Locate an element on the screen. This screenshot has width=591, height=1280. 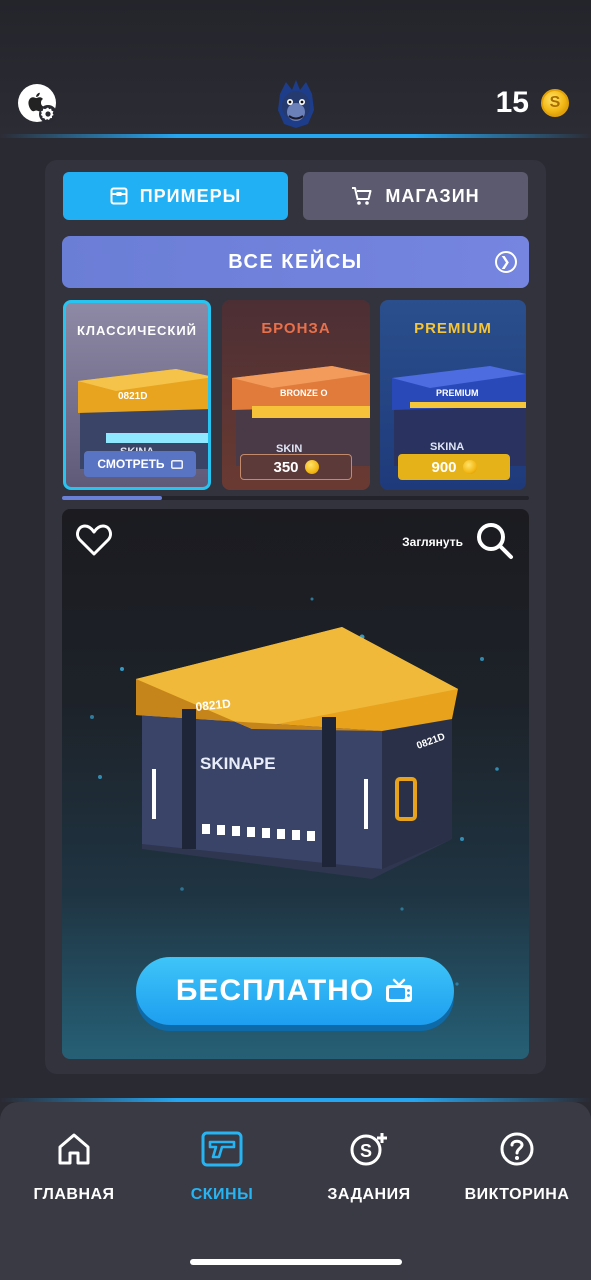
question-icon is located at coordinates (517, 1149).